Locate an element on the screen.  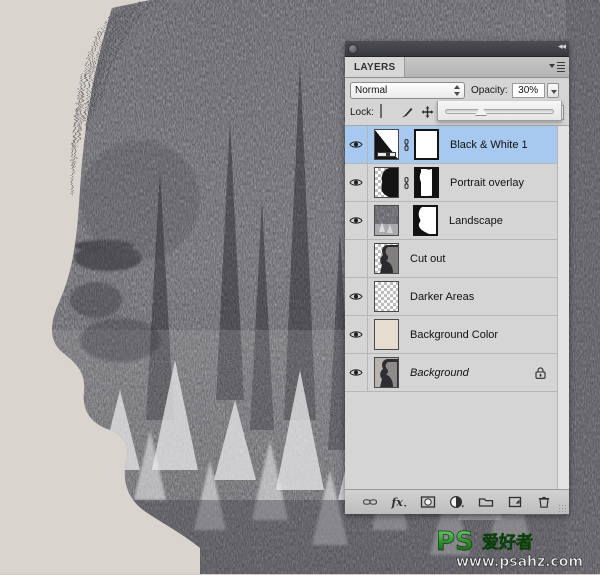
fx-icon: fx is located at coordinates (399, 502).